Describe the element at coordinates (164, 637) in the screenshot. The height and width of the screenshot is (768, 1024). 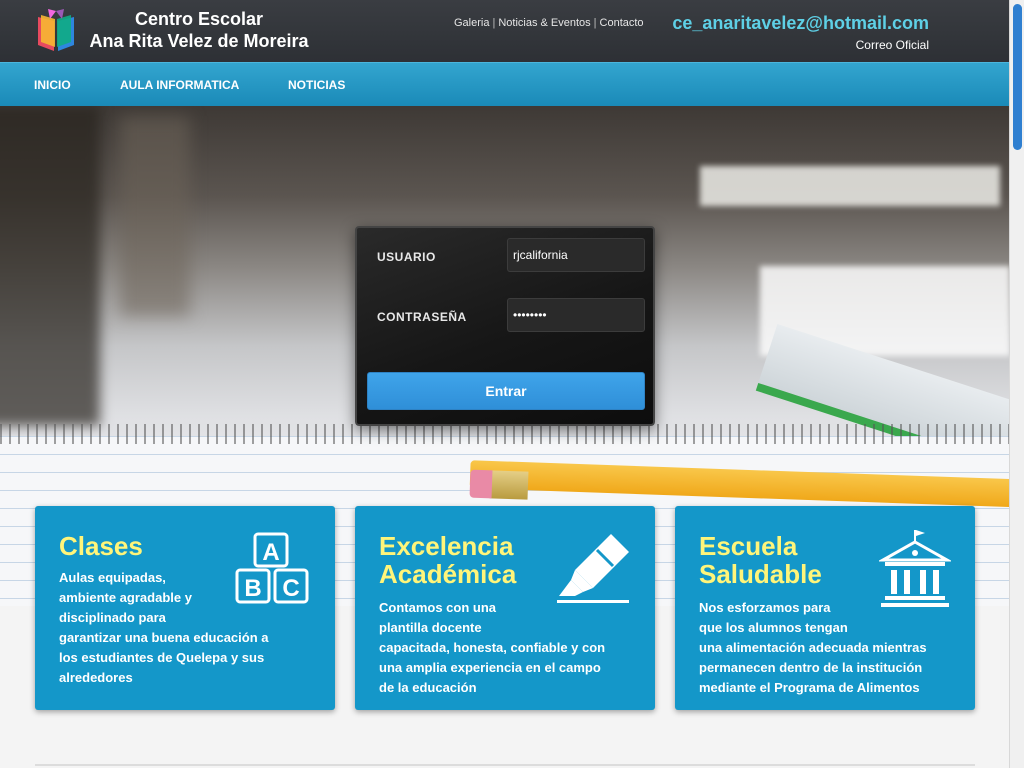
I see `card-text-line: garantizar una buena educación a` at that location.